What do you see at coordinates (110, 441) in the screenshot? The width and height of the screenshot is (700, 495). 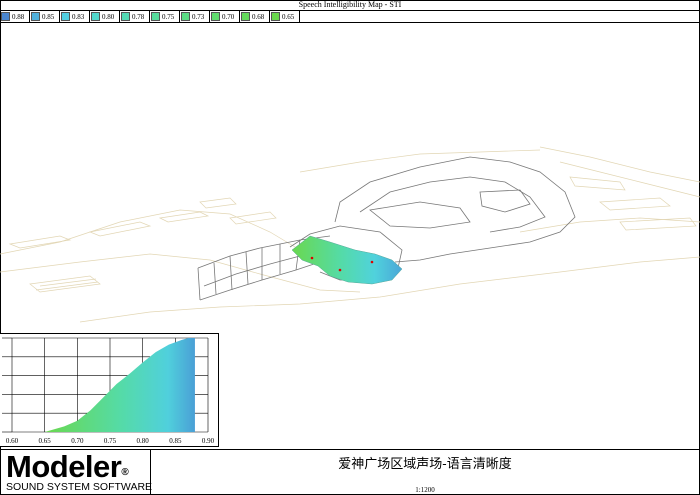 I see `x-tick-label: 0.75` at bounding box center [110, 441].